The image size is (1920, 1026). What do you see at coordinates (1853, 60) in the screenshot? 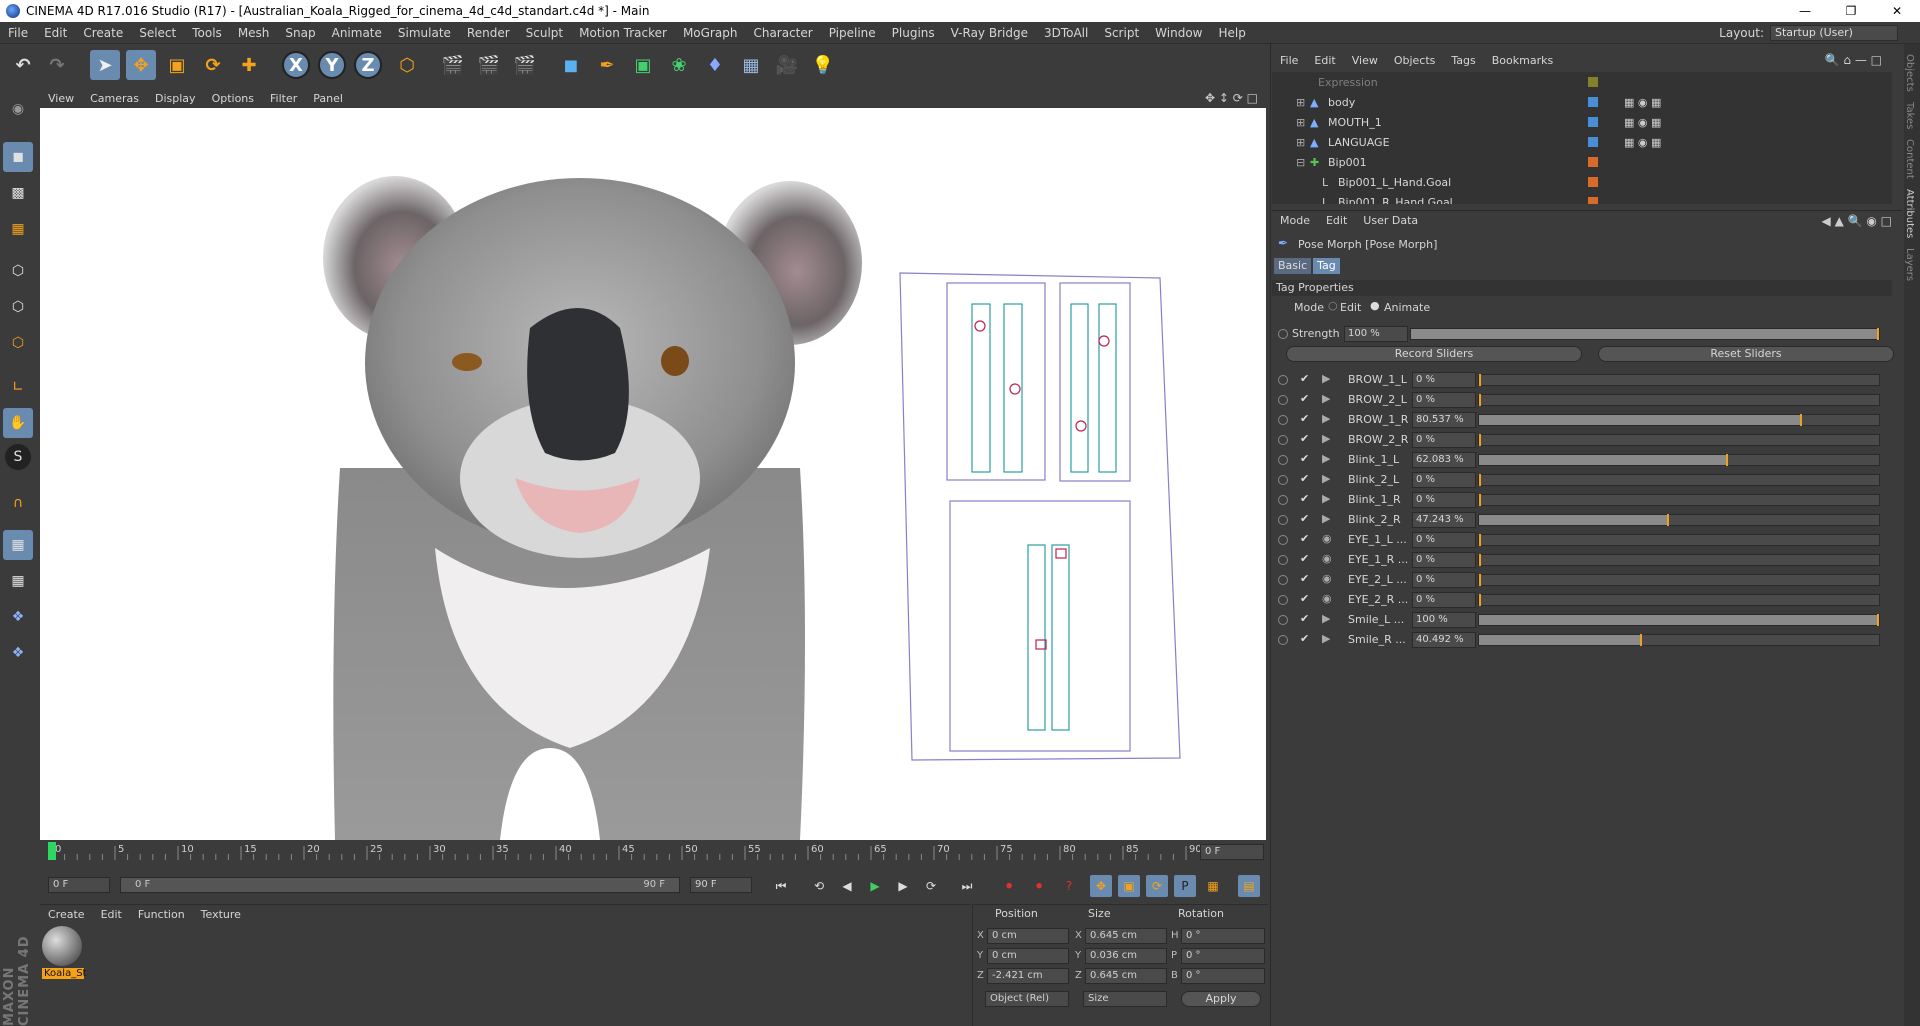
I see `object-manager-search-icon: 🔍 ⌂ — □` at bounding box center [1853, 60].